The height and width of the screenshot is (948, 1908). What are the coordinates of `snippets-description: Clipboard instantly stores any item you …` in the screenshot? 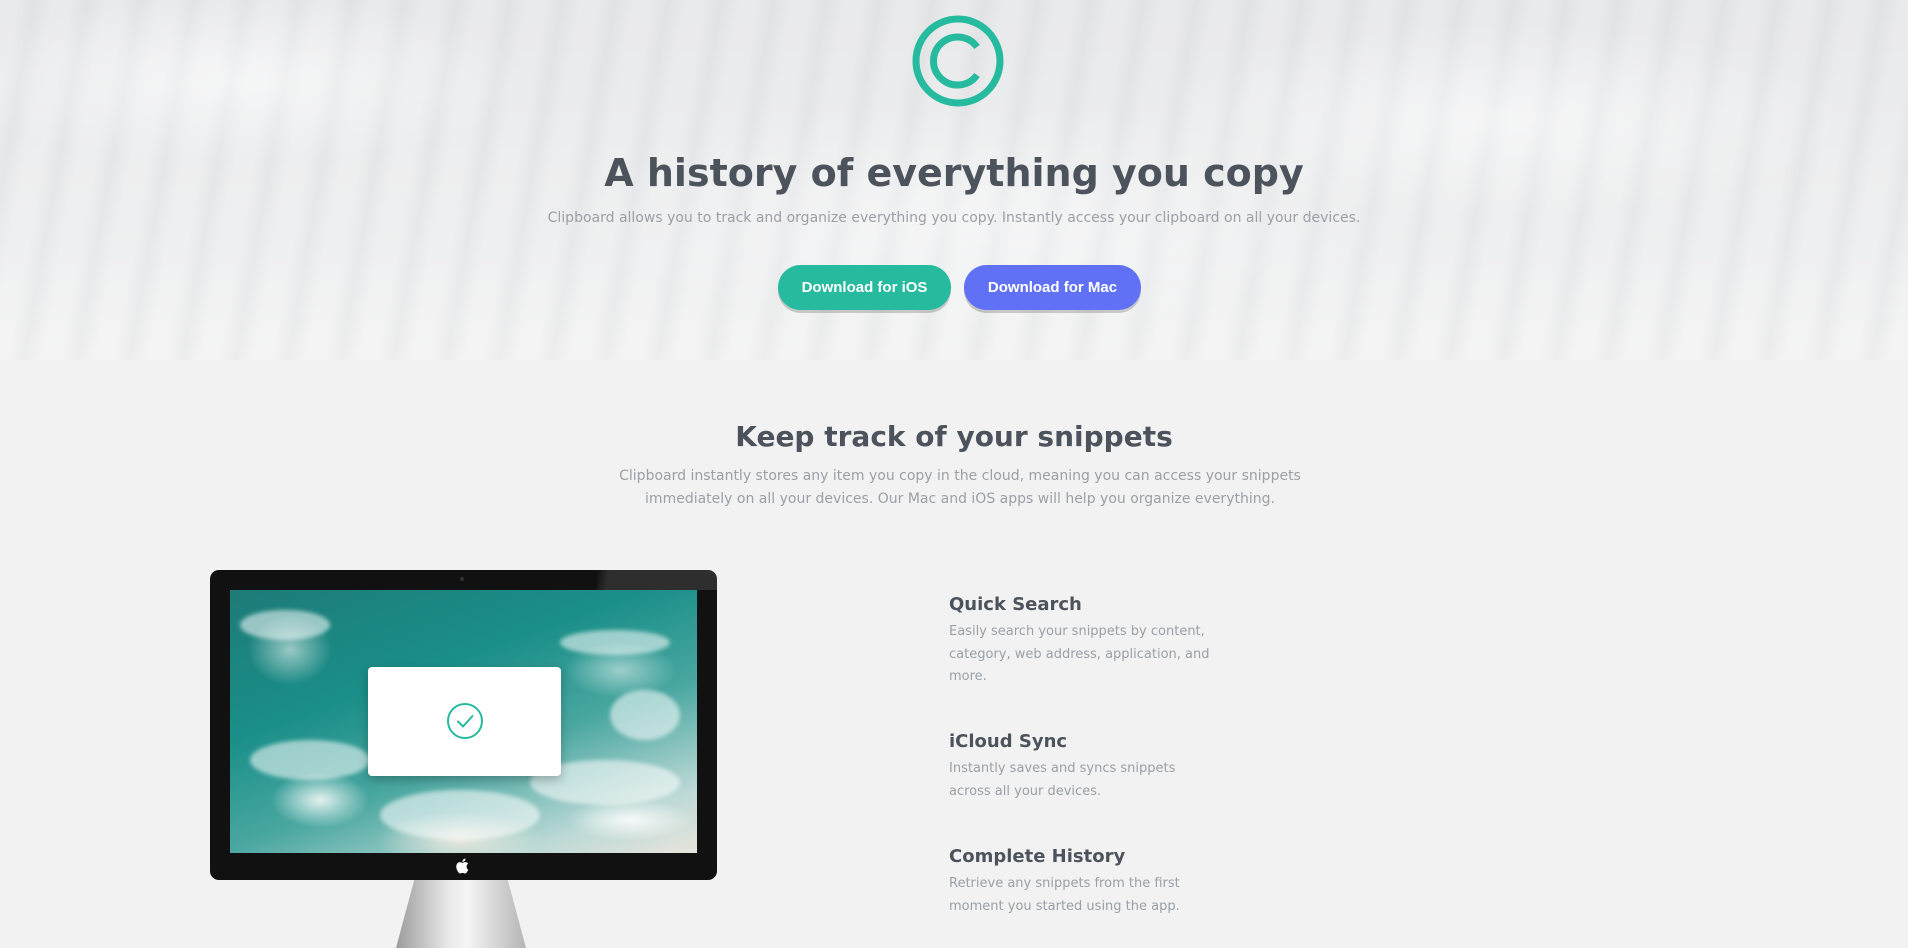 It's located at (960, 487).